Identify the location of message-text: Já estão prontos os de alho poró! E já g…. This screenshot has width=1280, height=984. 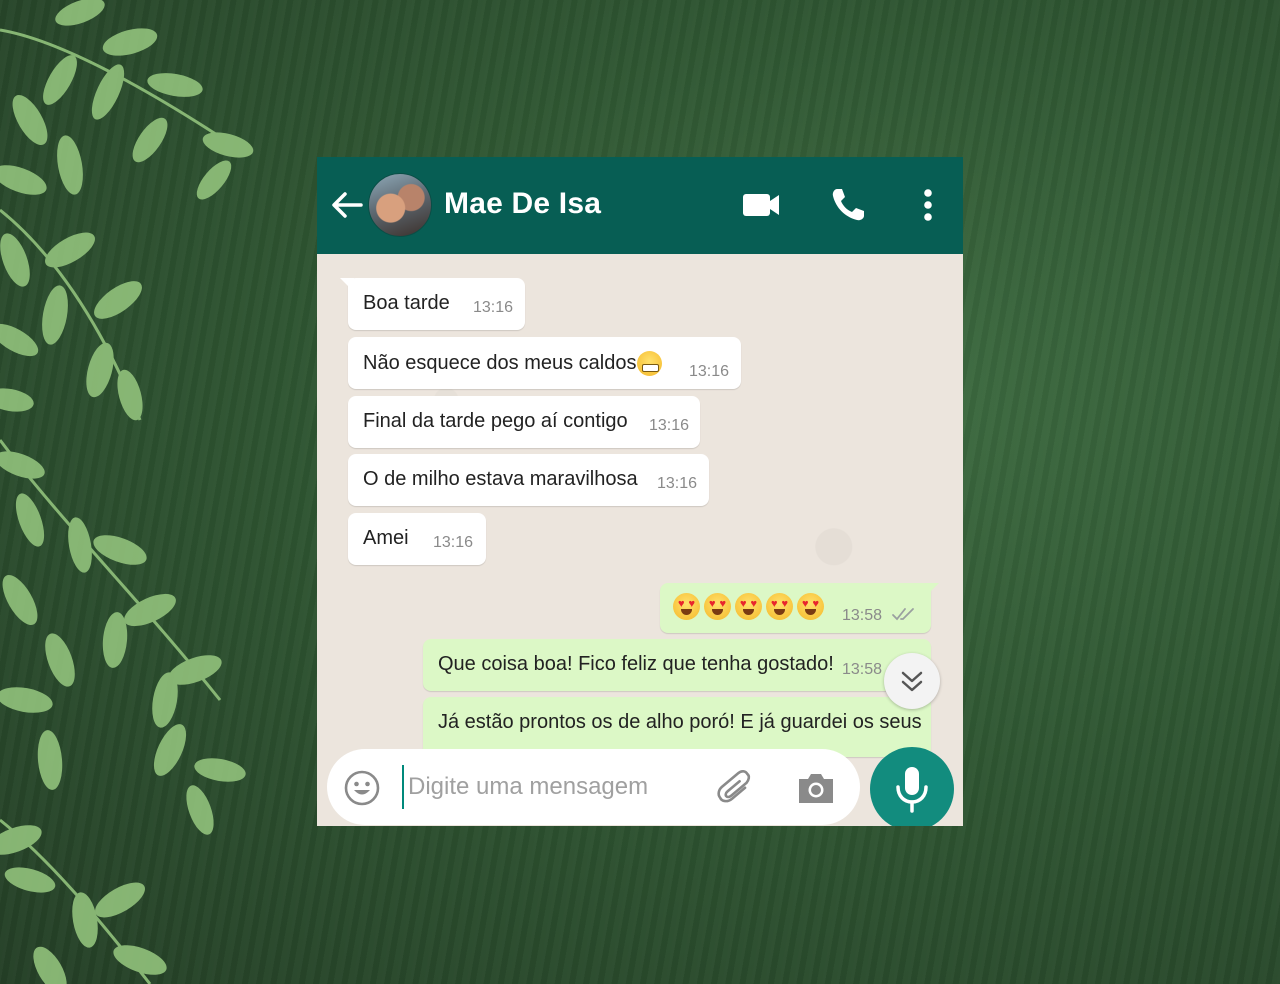
(680, 722).